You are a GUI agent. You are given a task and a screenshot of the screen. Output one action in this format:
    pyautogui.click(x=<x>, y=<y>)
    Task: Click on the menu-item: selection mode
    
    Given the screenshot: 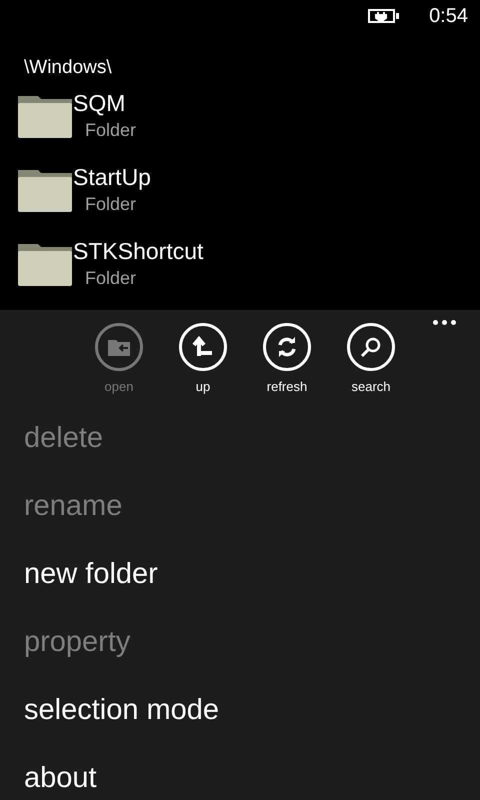 What is the action you would take?
    pyautogui.click(x=122, y=708)
    